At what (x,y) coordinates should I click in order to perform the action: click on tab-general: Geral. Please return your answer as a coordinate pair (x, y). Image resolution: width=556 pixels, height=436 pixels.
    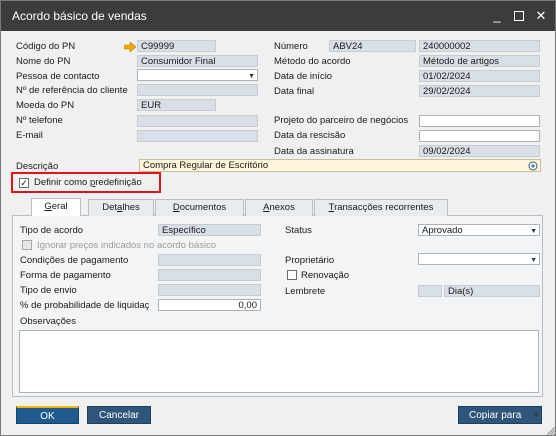
    Looking at the image, I should click on (56, 207).